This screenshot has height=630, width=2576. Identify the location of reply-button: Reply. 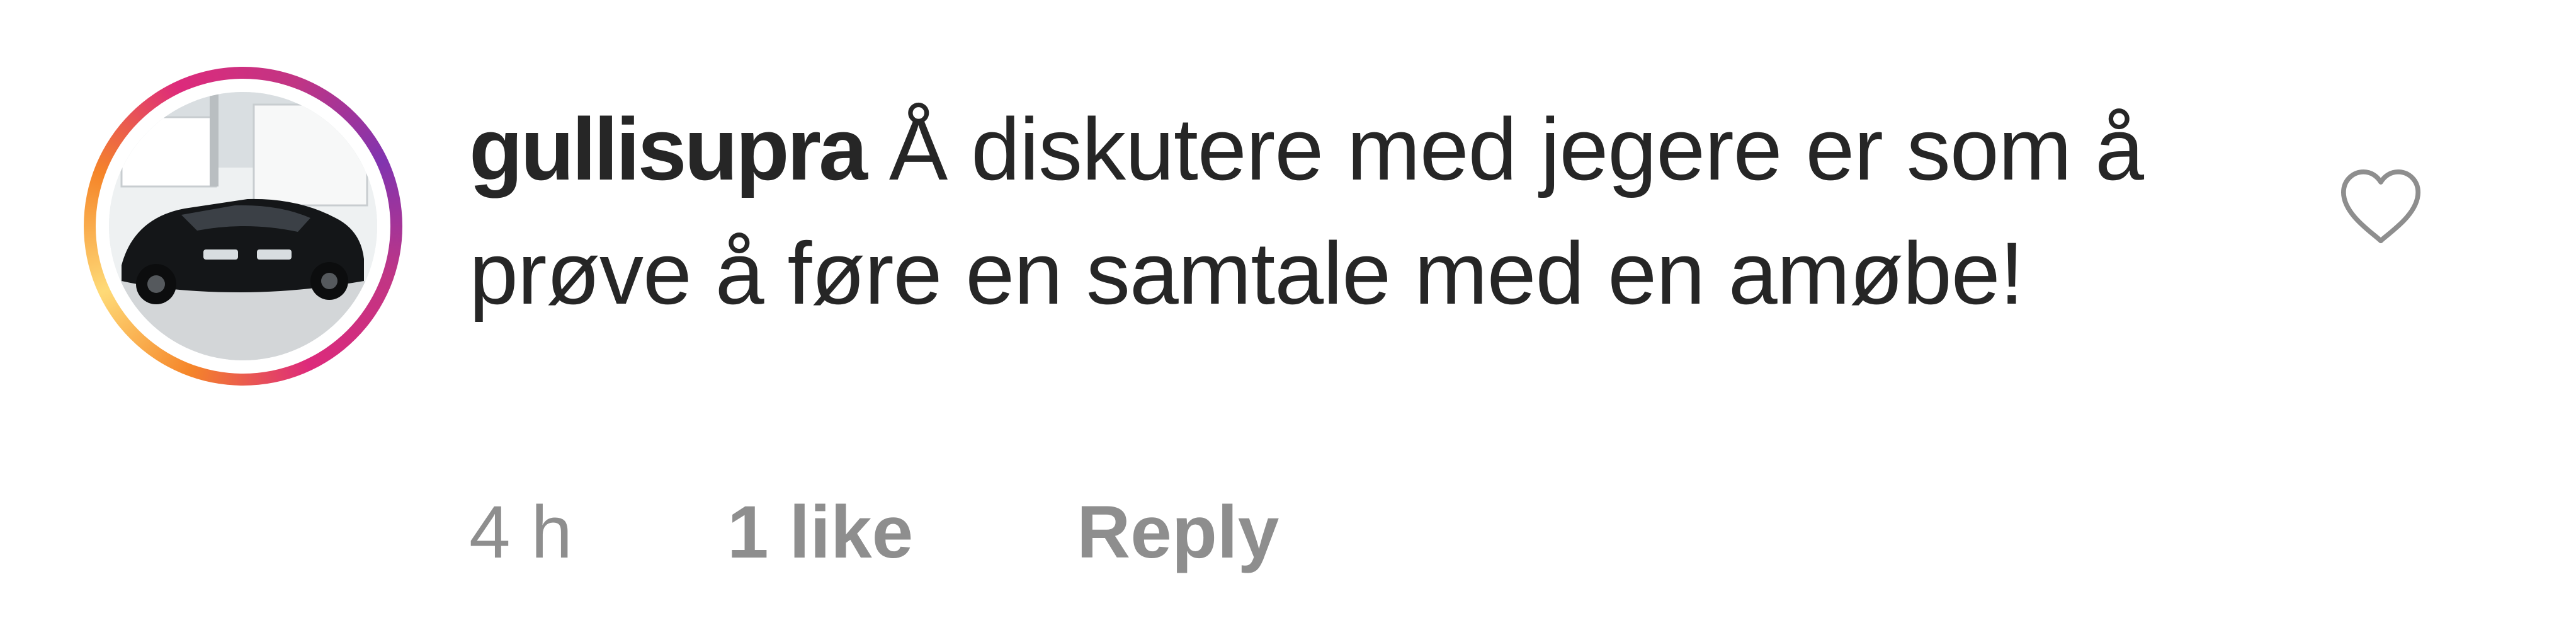
(1178, 532).